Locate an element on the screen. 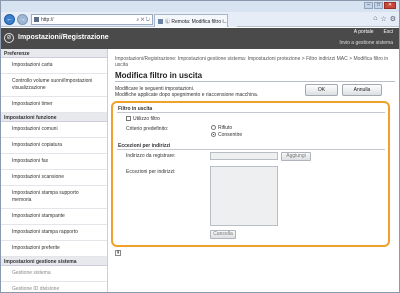 The width and height of the screenshot is (400, 293). user-status: Invio a gestione sistema is located at coordinates (366, 43).